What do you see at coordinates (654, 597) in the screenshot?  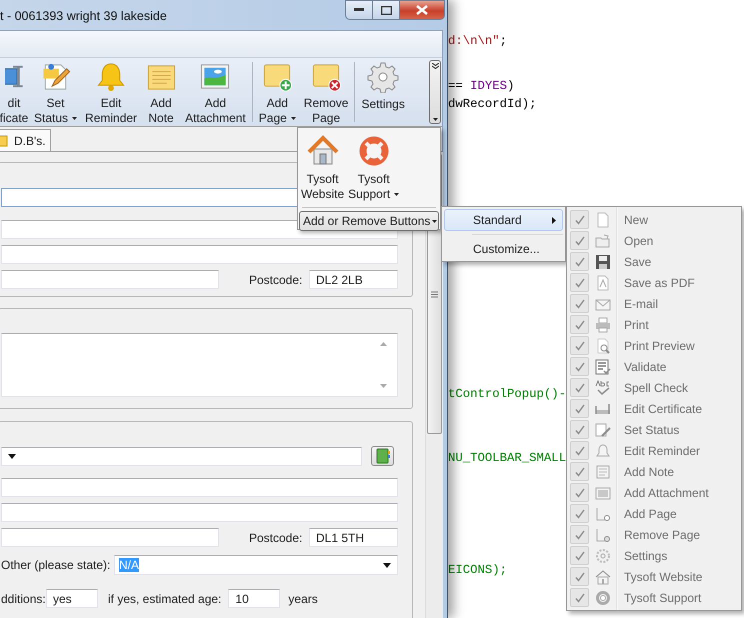 I see `menu-item: Tysoft Support` at bounding box center [654, 597].